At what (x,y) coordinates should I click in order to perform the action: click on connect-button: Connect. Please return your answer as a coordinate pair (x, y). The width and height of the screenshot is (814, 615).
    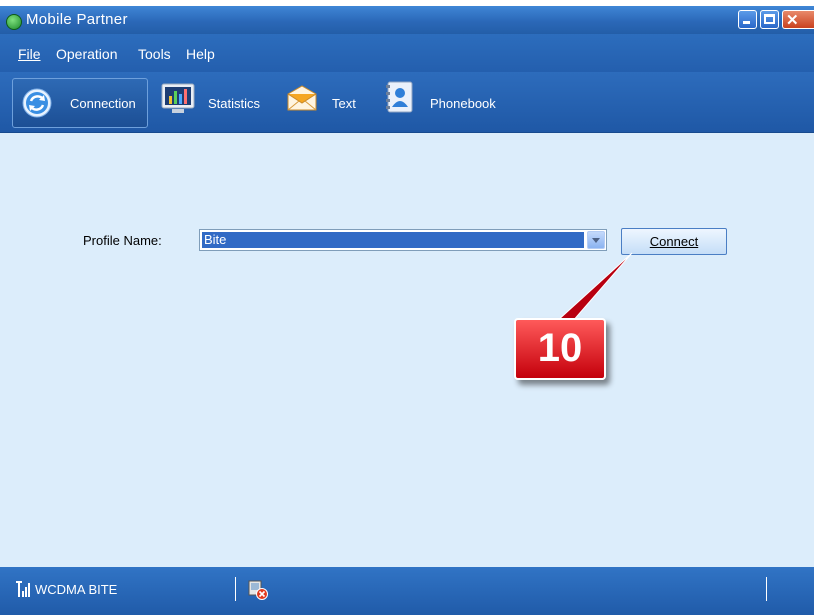
    Looking at the image, I should click on (674, 241).